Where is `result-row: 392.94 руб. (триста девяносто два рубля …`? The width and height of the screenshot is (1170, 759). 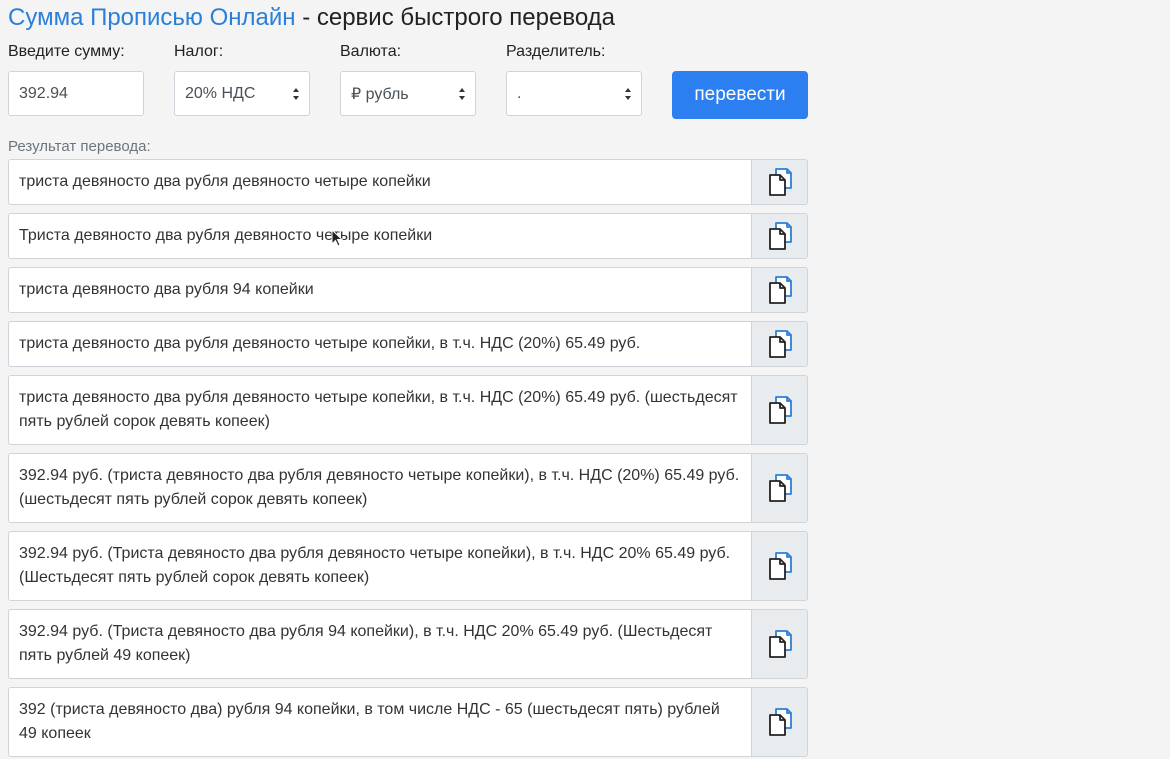
result-row: 392.94 руб. (триста девяносто два рубля … is located at coordinates (408, 488).